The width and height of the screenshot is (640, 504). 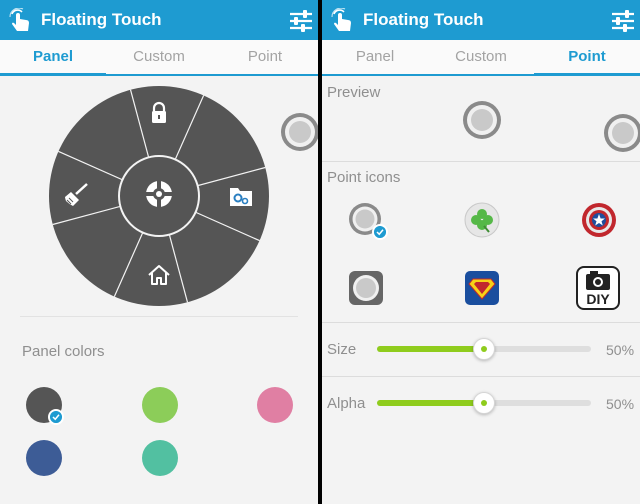 I want to click on clover-point-icon, so click(x=482, y=220).